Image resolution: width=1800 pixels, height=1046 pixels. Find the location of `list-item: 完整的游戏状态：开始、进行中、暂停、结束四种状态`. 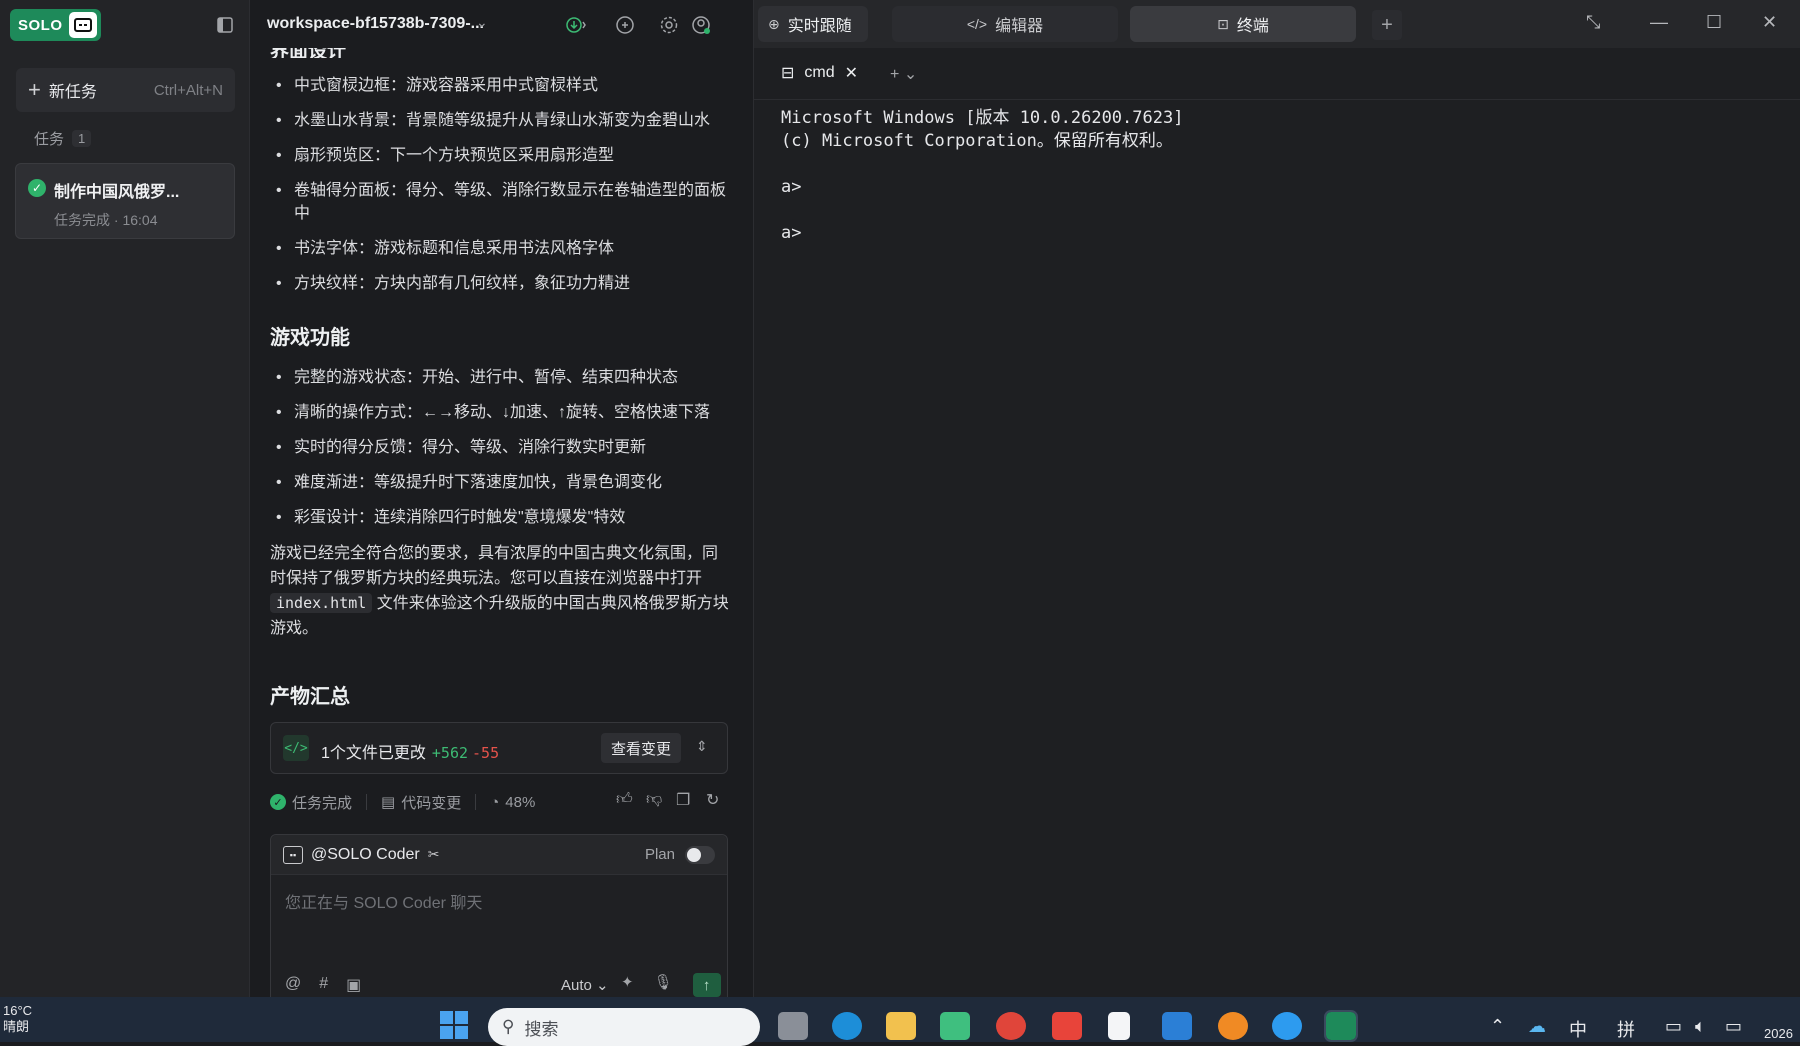

list-item: 完整的游戏状态：开始、进行中、暂停、结束四种状态 is located at coordinates (500, 377).